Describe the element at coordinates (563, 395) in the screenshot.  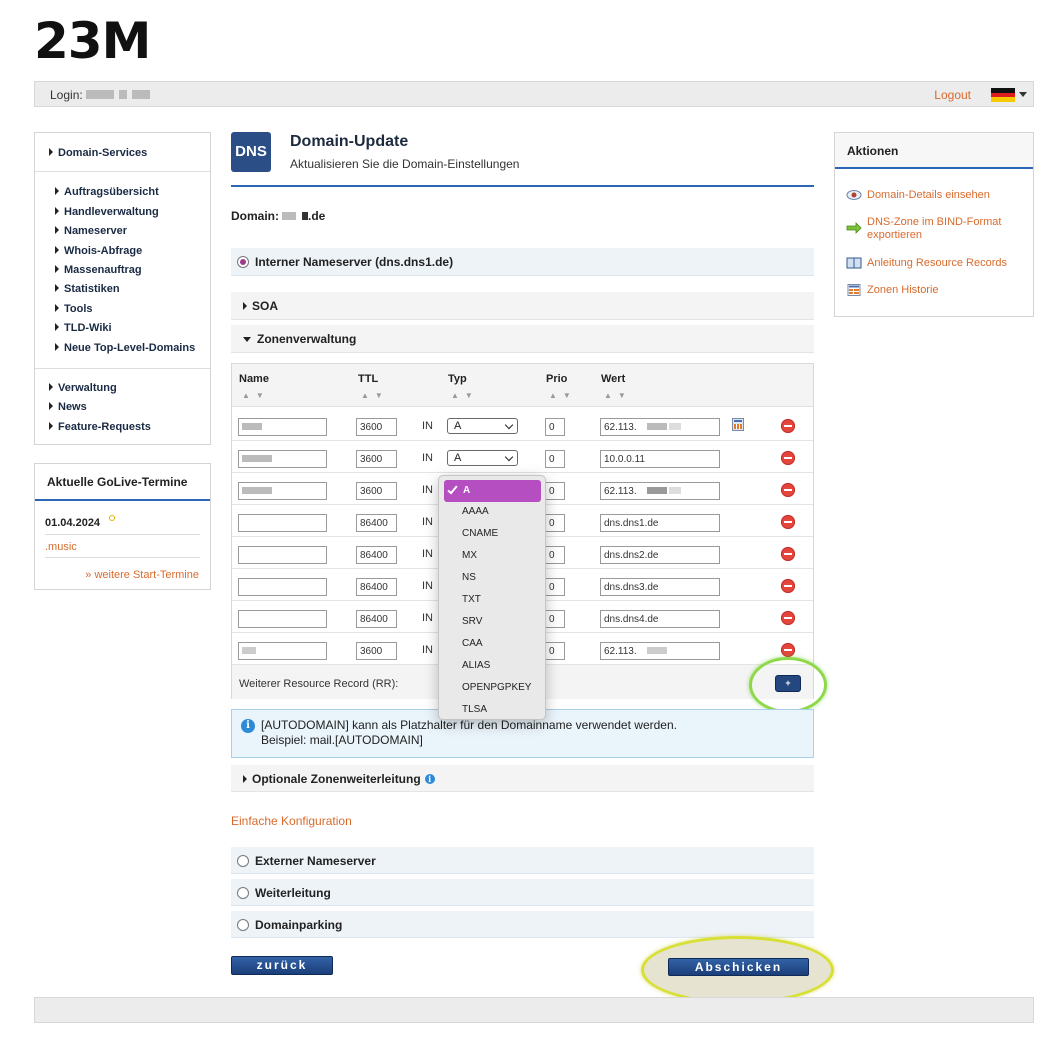
I see `sort-prio-icon: ▲▼` at that location.